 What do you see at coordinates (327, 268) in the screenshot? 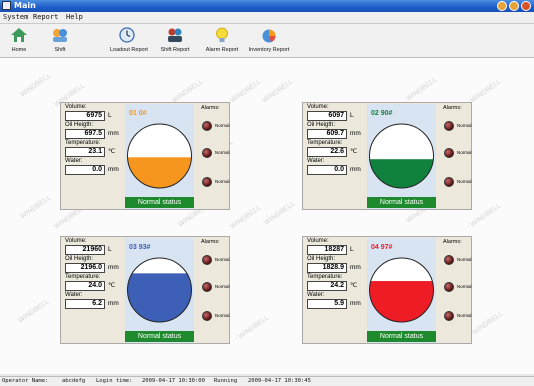
I see `oil-height-value: 1828.9` at bounding box center [327, 268].